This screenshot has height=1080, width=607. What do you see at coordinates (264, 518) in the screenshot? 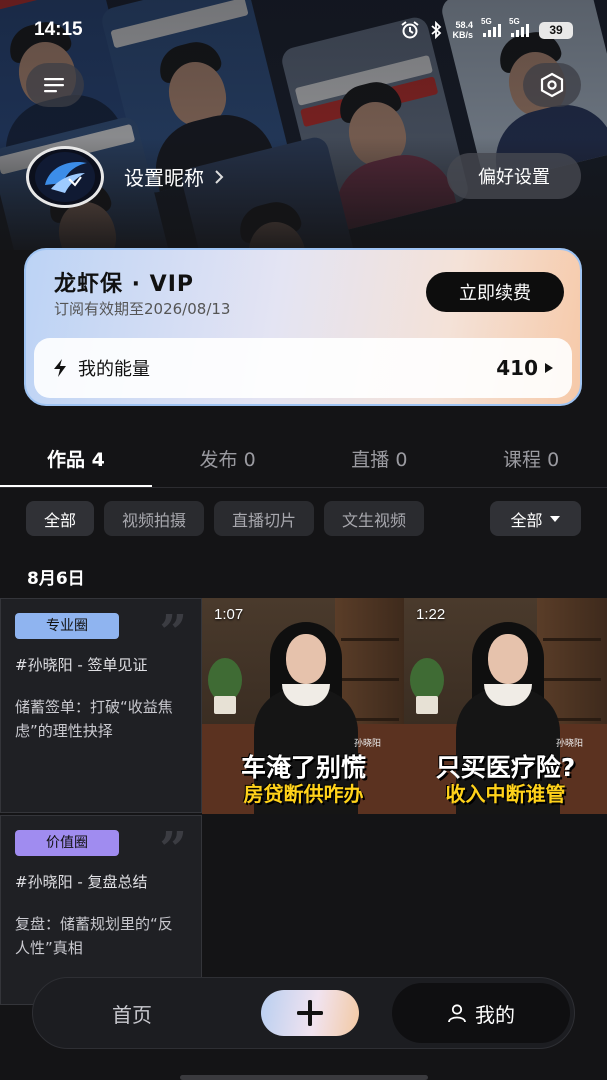
I see `chip-live-clips: 直播切片` at bounding box center [264, 518].